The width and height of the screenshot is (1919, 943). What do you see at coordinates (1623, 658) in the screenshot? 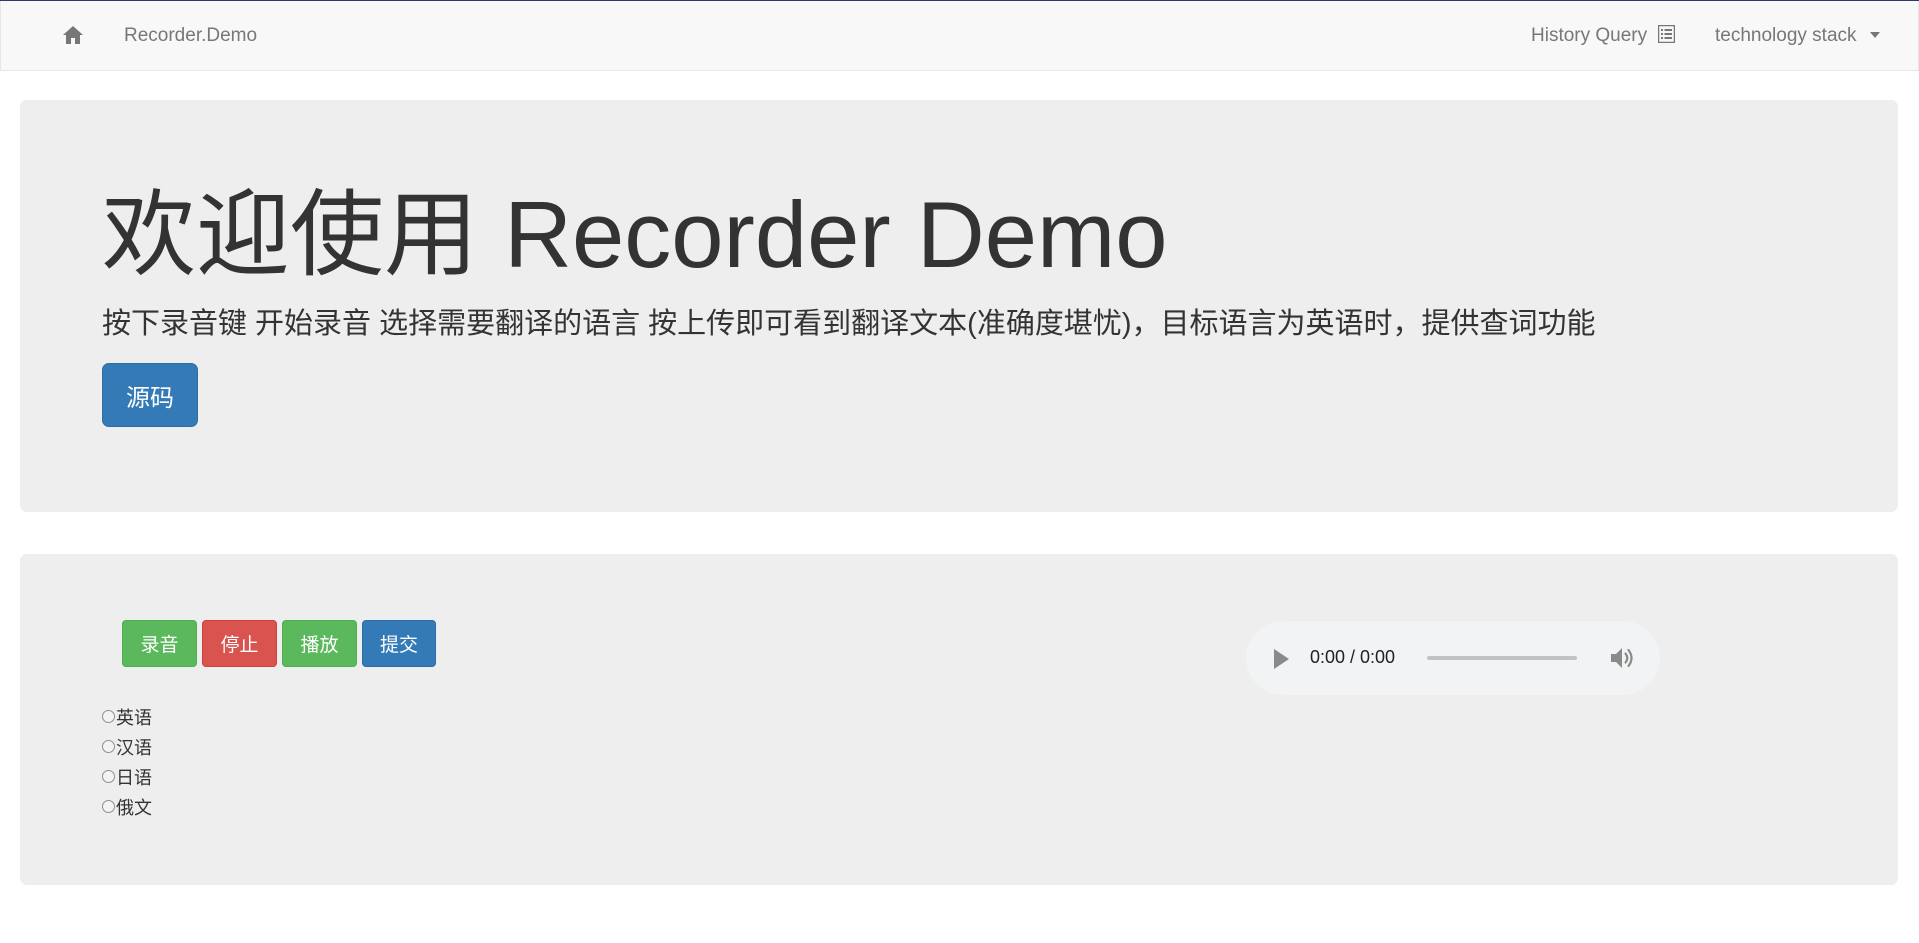
I see `volume-icon` at bounding box center [1623, 658].